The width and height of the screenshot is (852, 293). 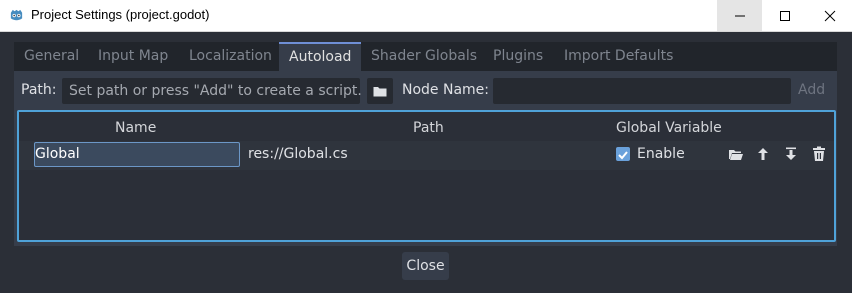 I want to click on close-window-button, so click(x=829, y=15).